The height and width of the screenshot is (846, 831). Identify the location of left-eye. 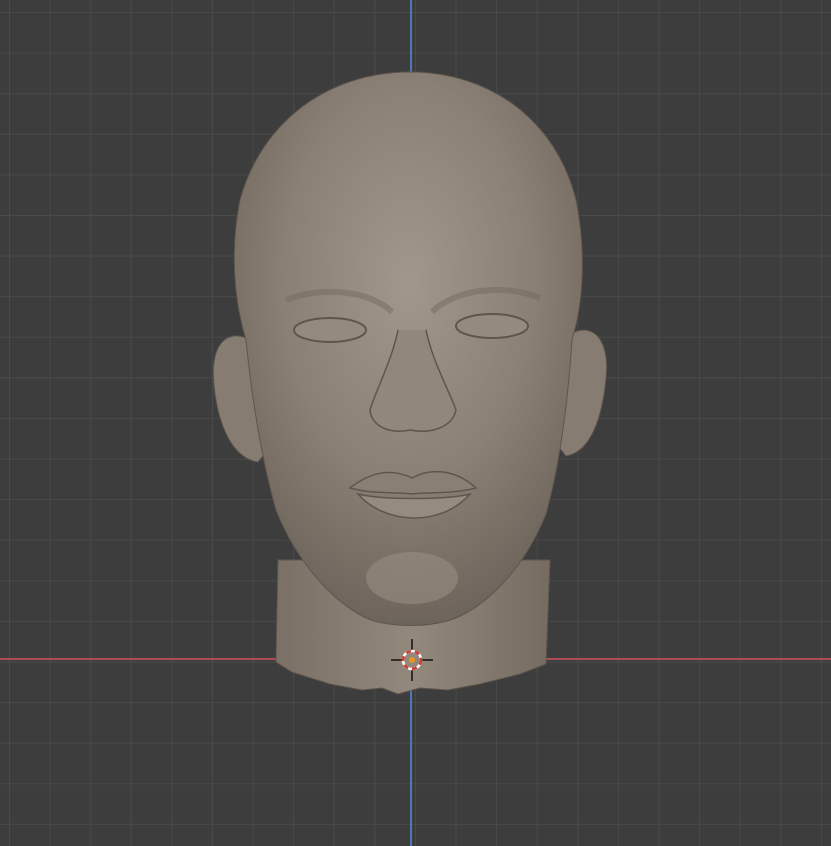
(330, 330).